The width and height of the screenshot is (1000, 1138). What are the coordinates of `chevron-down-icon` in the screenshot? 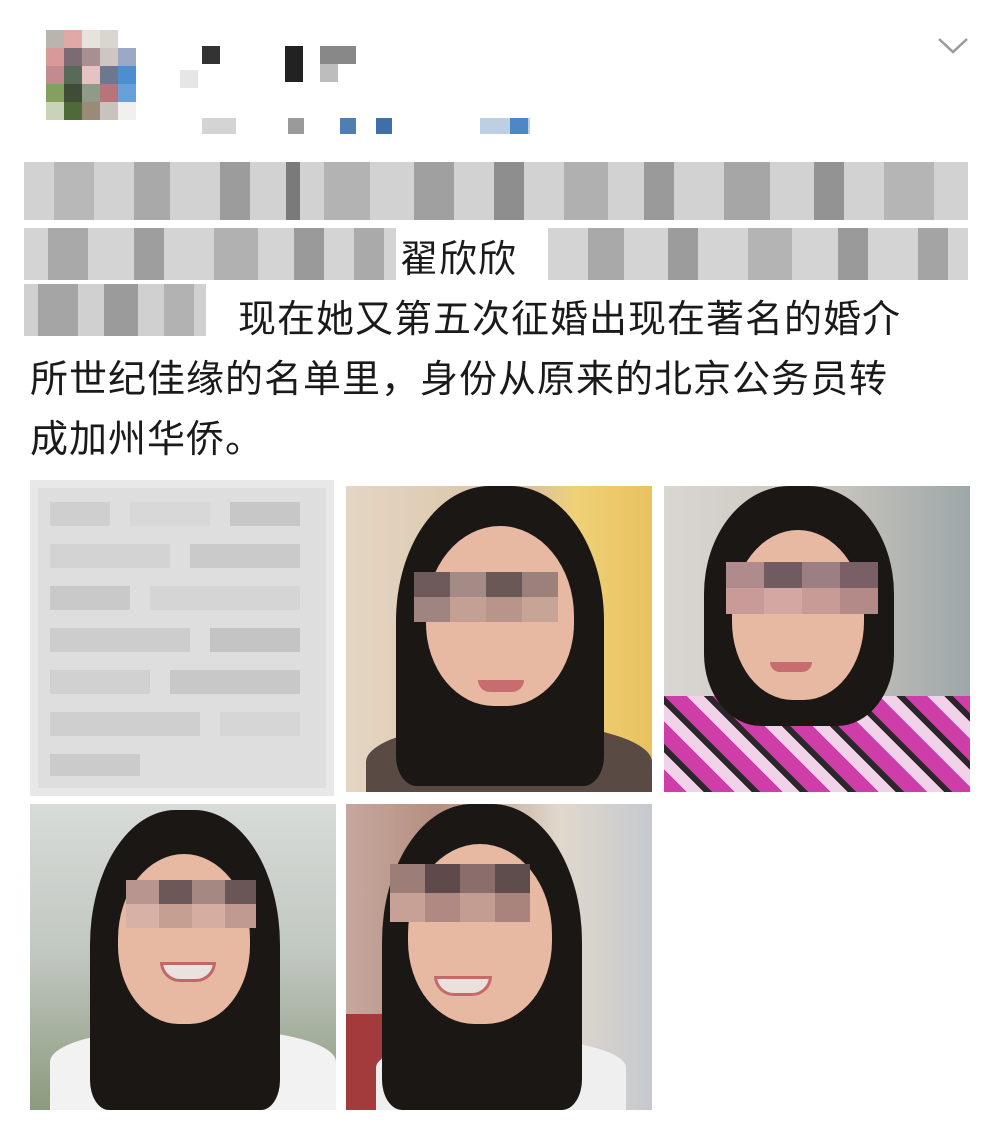 It's located at (953, 46).